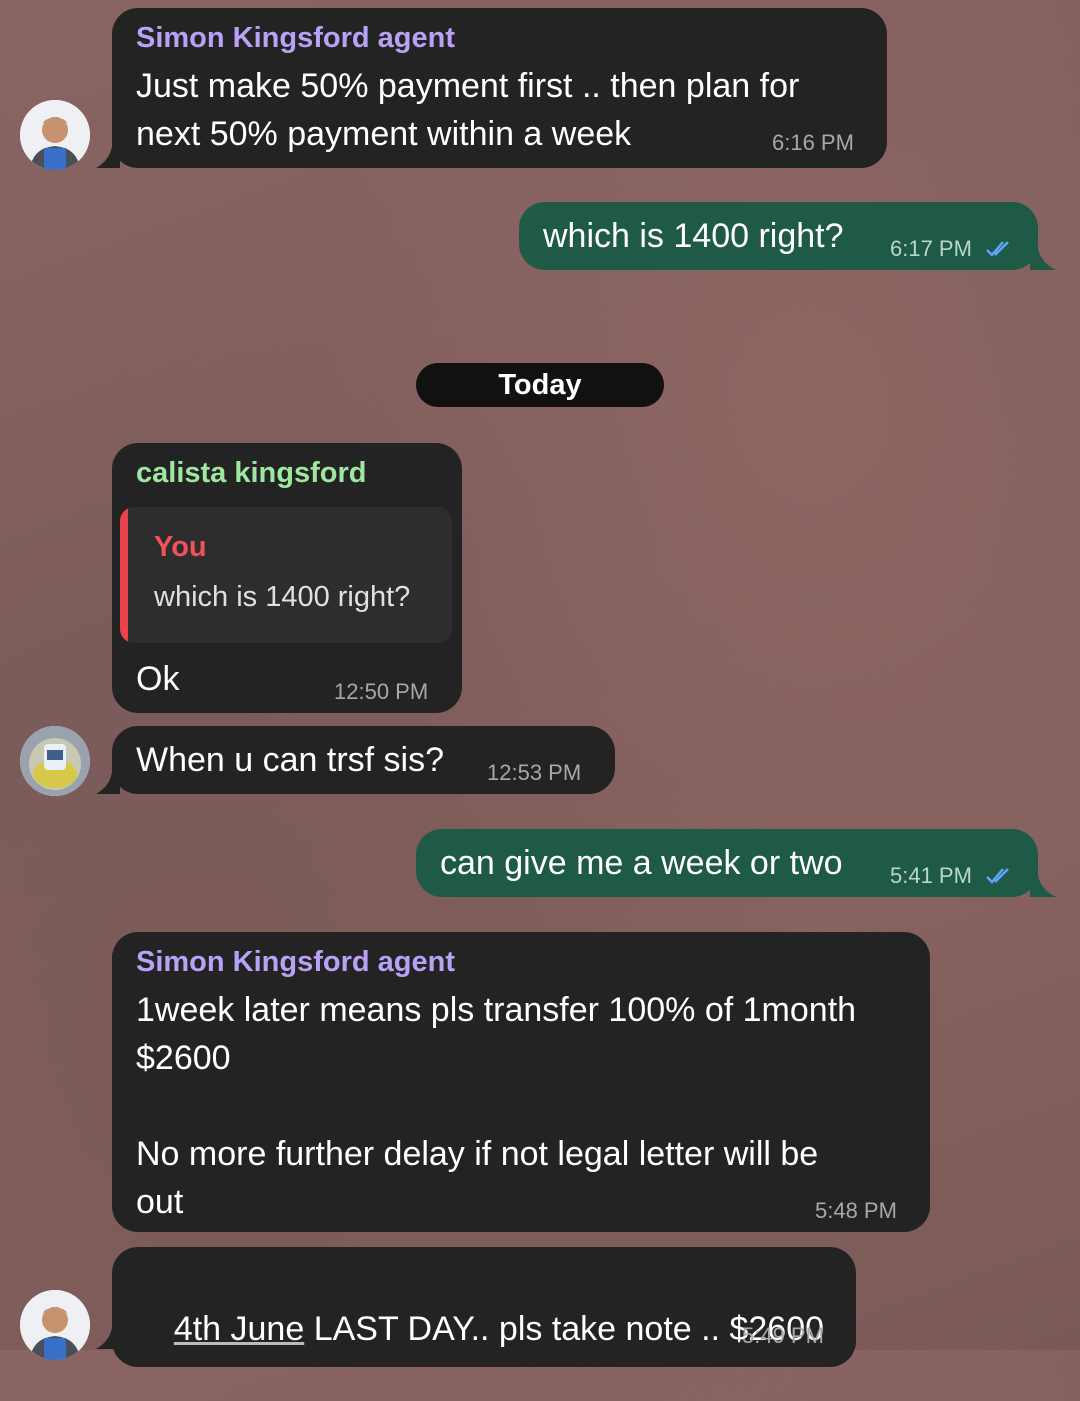  I want to click on date-link: 4th June, so click(239, 1329).